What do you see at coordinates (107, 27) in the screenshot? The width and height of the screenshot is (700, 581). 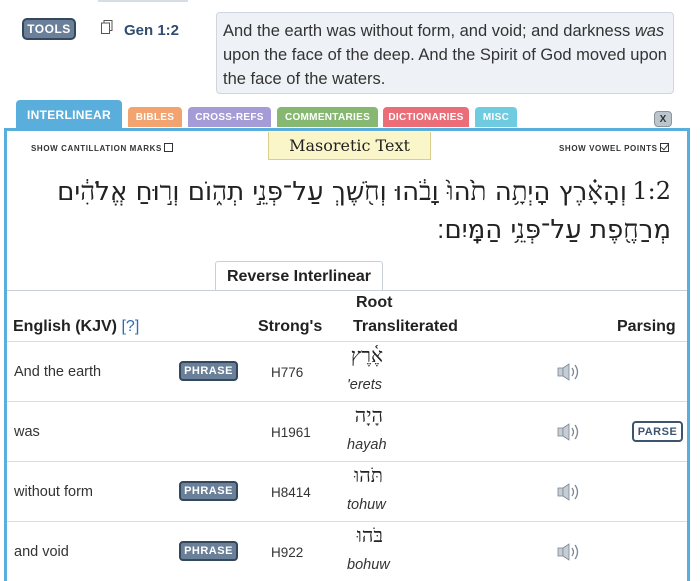 I see `copy-icon` at bounding box center [107, 27].